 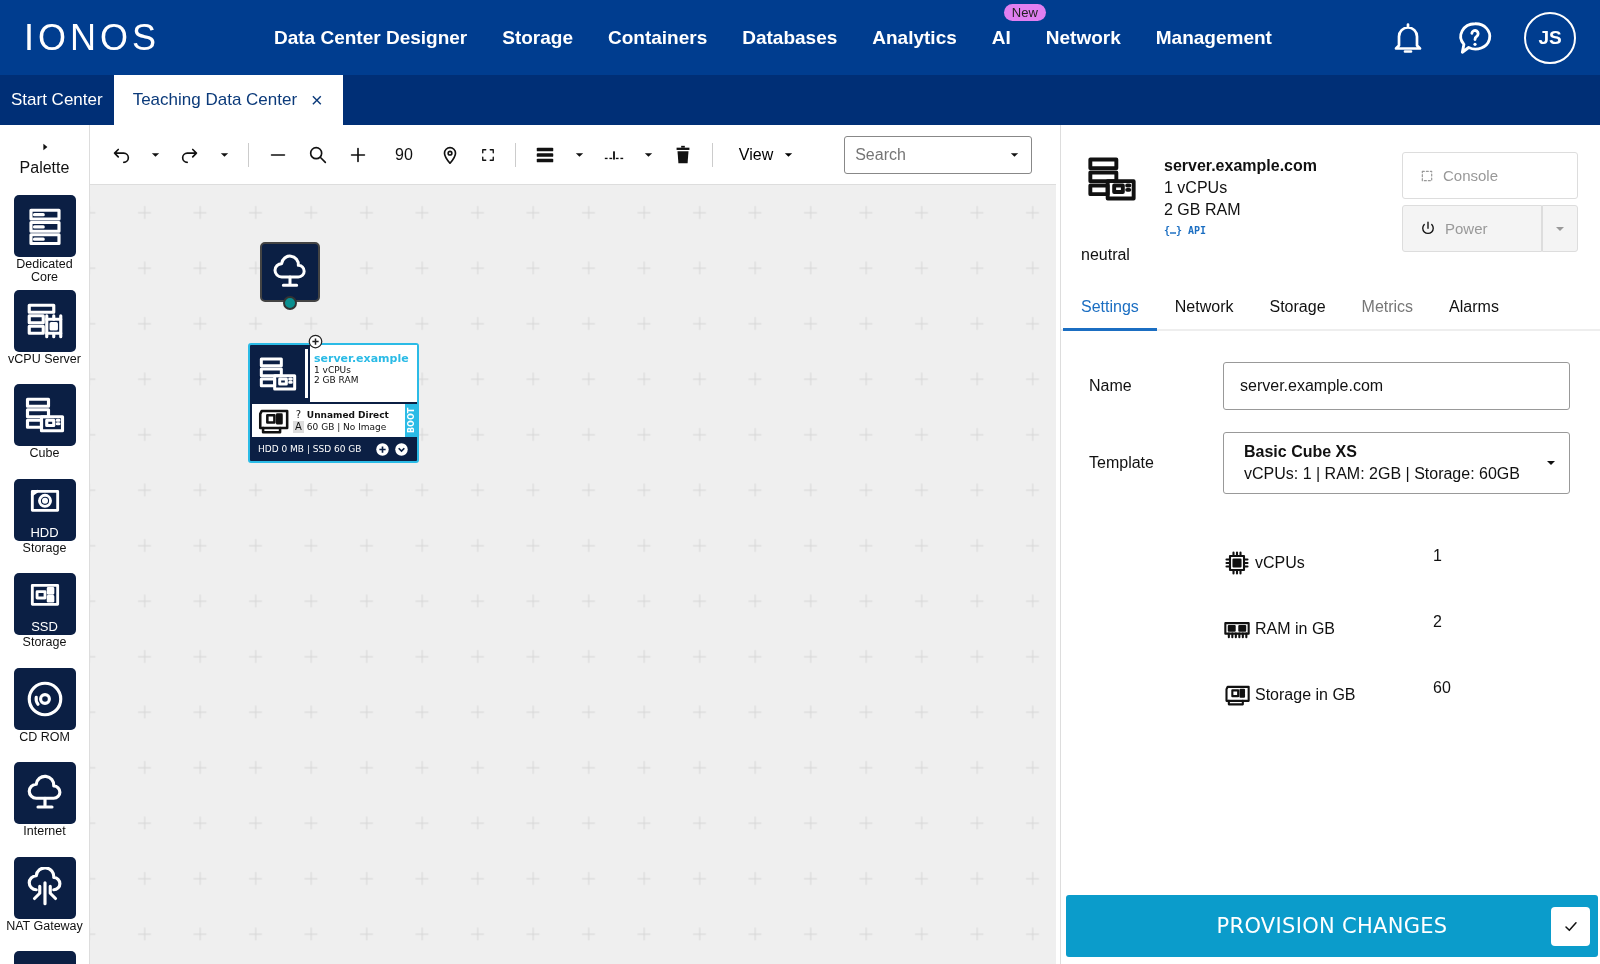 What do you see at coordinates (1110, 310) in the screenshot?
I see `tab: Settings` at bounding box center [1110, 310].